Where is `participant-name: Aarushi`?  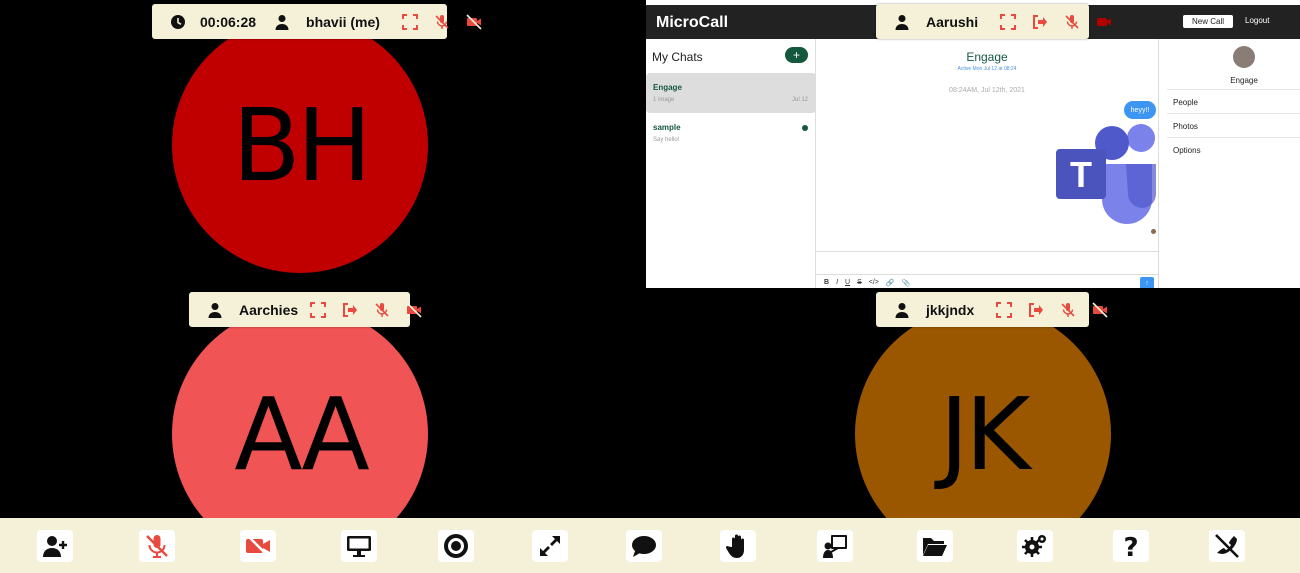
participant-name: Aarushi is located at coordinates (952, 21).